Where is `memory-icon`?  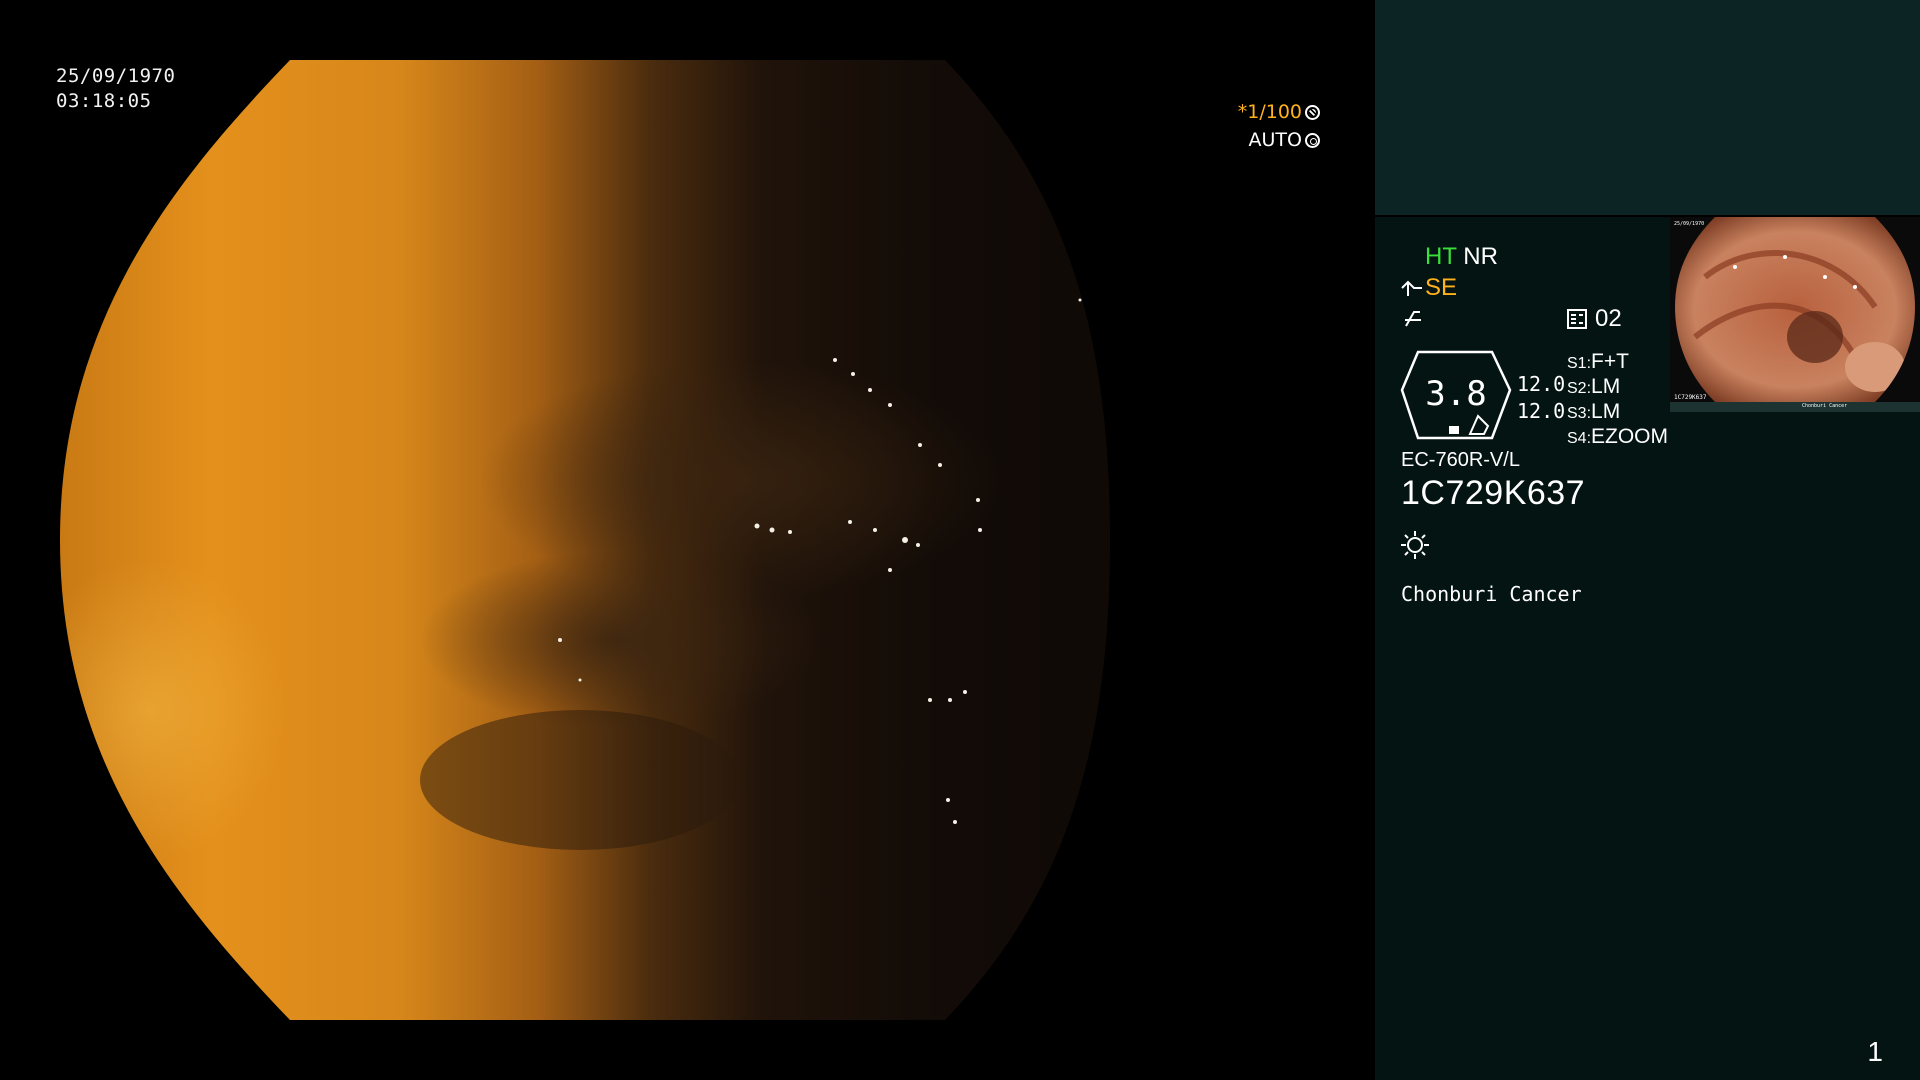
memory-icon is located at coordinates (1577, 319).